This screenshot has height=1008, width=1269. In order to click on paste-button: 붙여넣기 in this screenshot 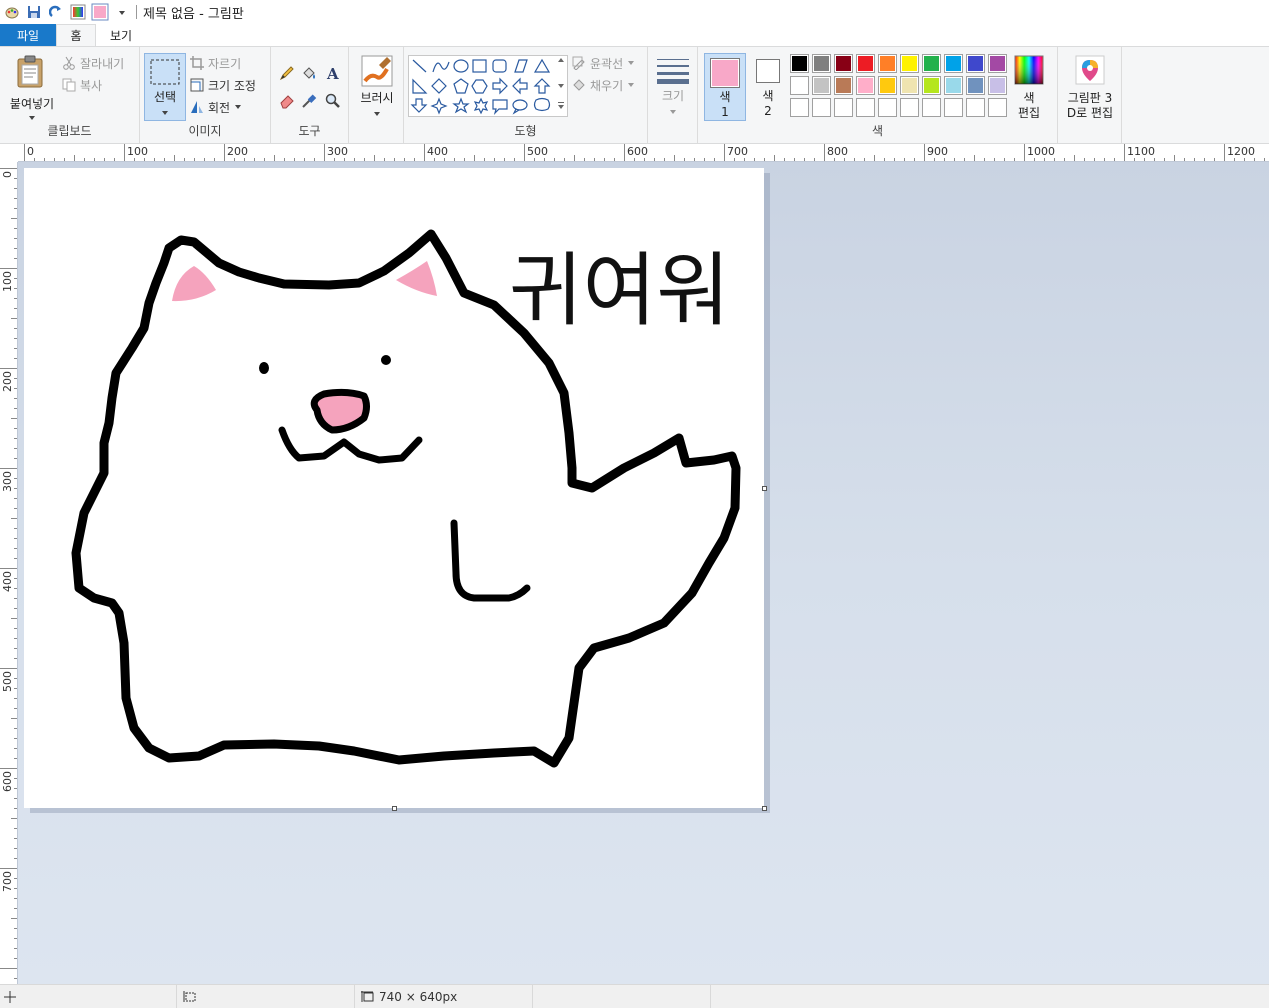, I will do `click(31, 88)`.